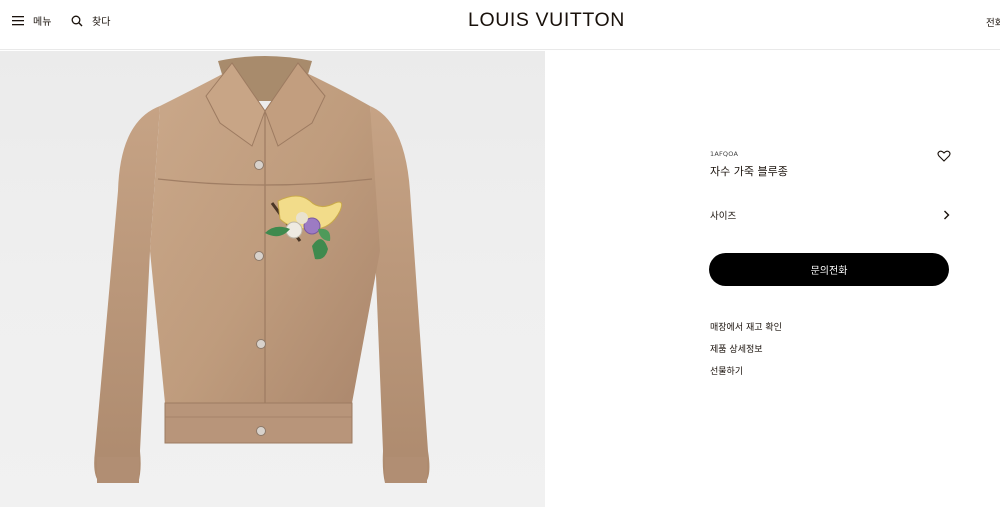 Image resolution: width=1000 pixels, height=507 pixels. Describe the element at coordinates (724, 154) in the screenshot. I see `product-sku: 1AFQOA` at that location.